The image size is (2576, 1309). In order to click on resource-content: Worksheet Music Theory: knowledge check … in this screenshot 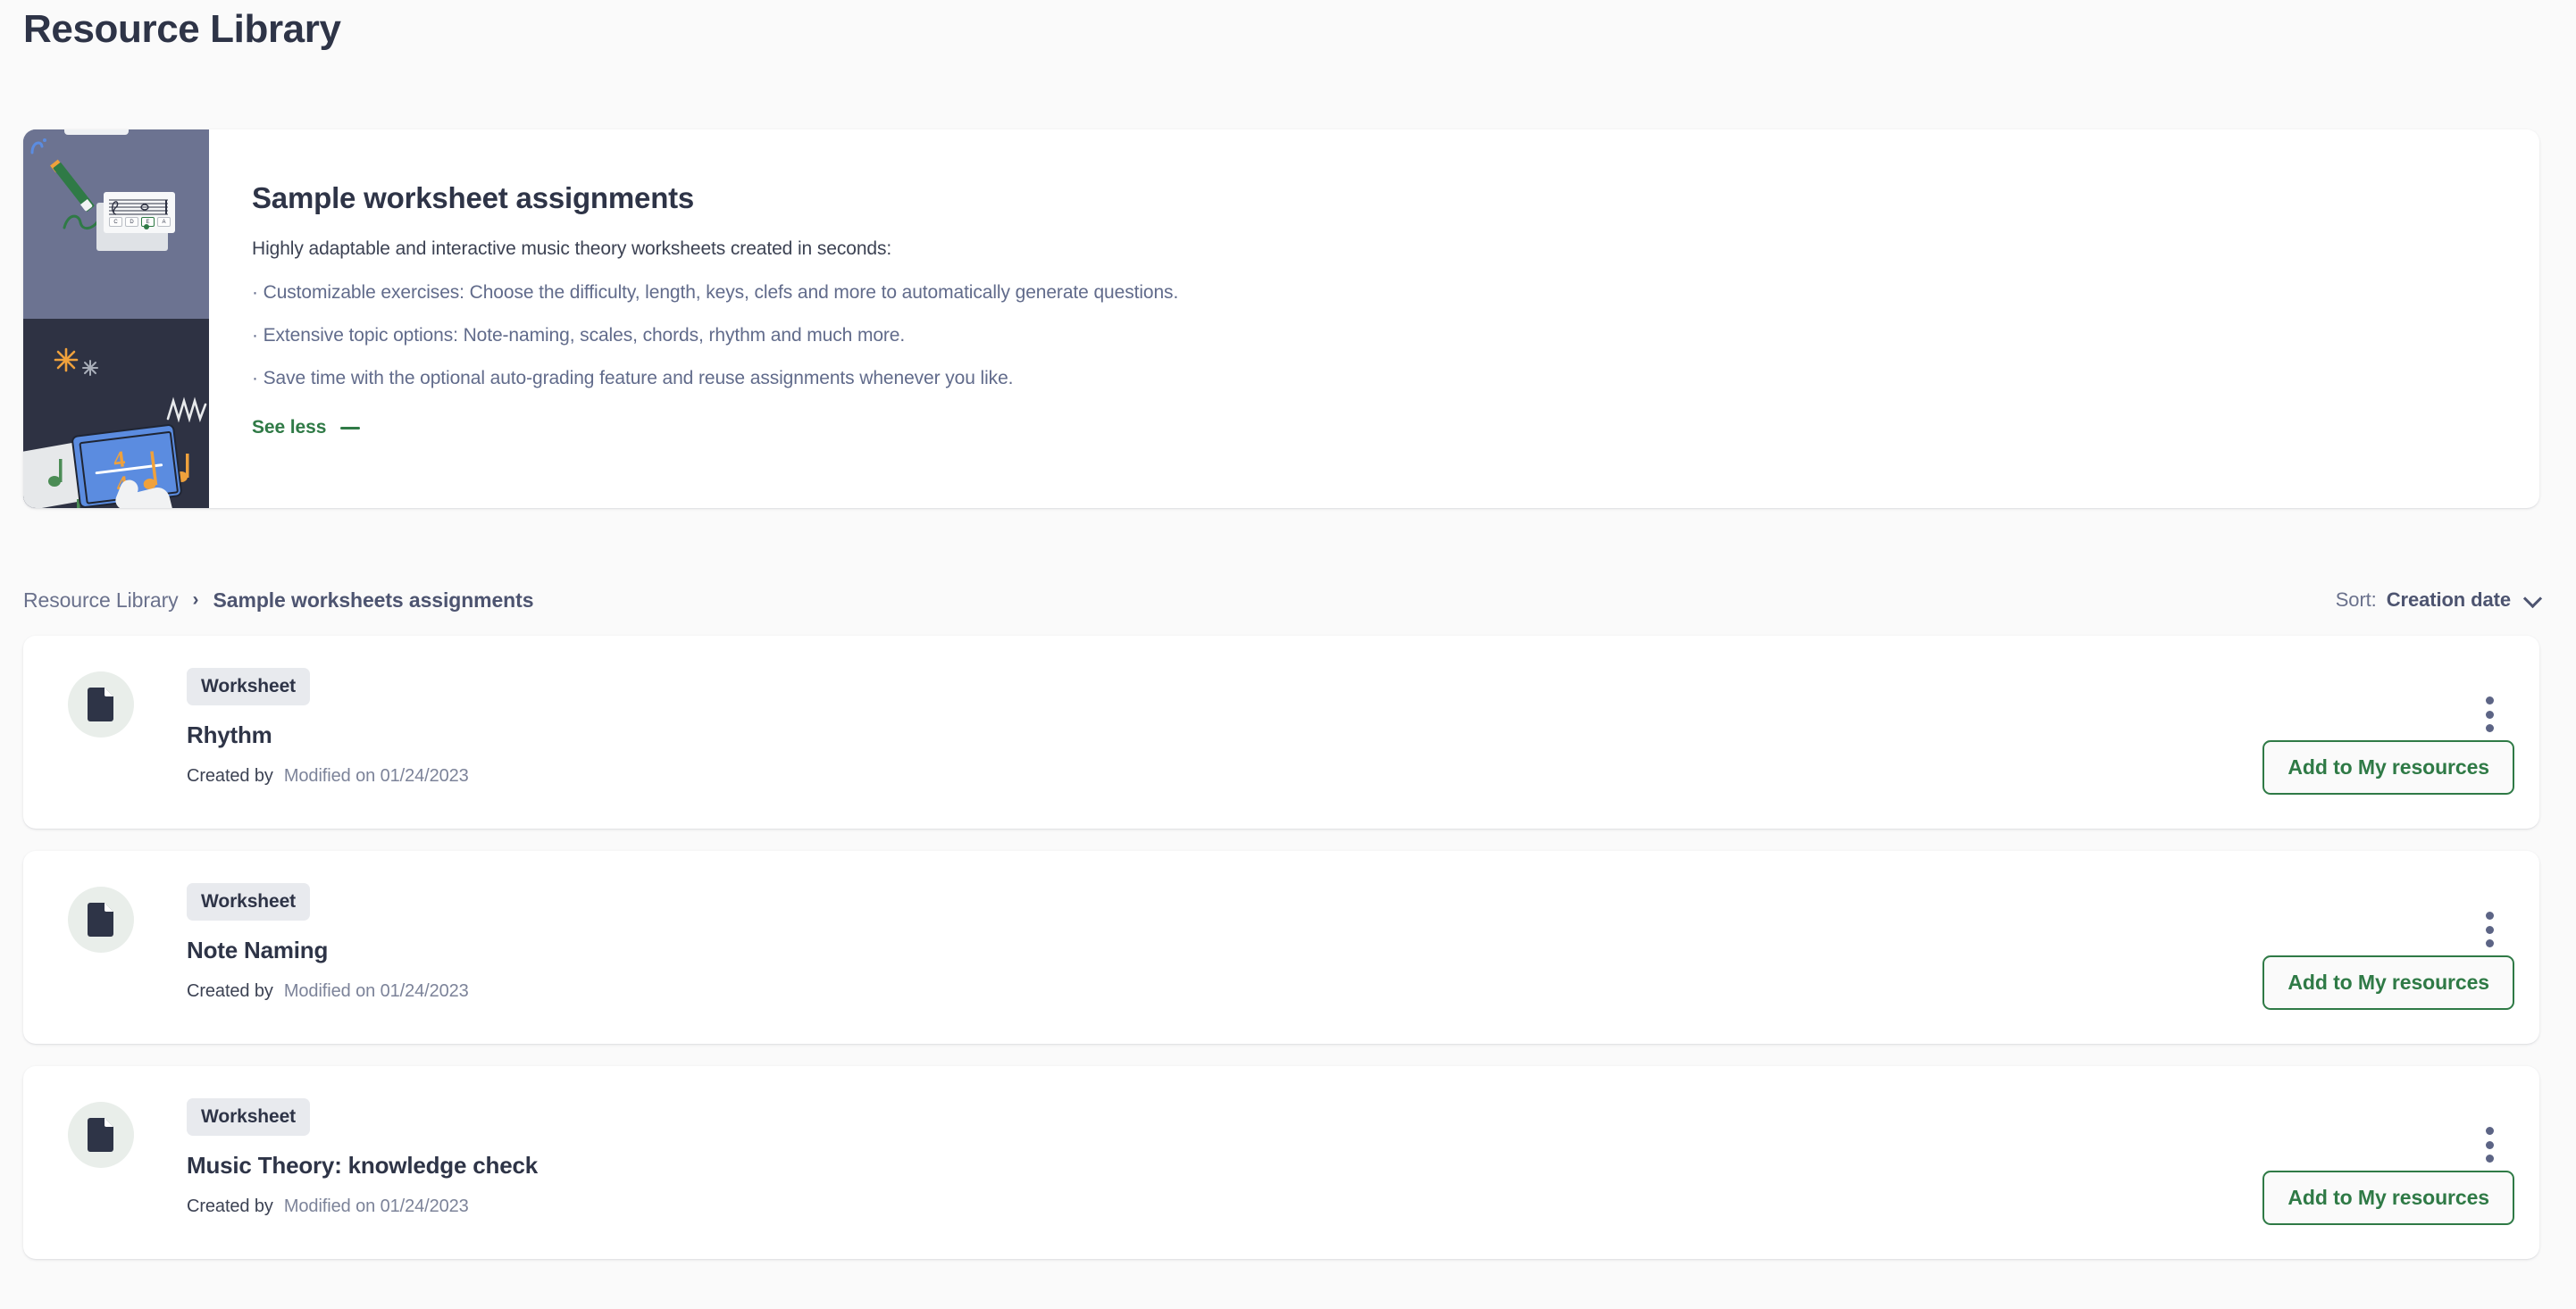, I will do `click(363, 1158)`.